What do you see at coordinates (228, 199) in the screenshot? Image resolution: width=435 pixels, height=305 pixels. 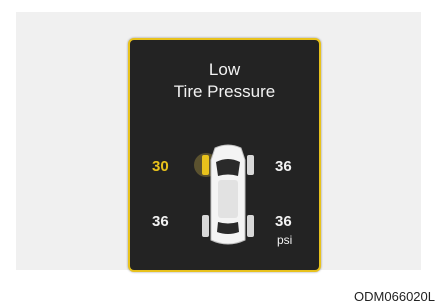 I see `car-roof` at bounding box center [228, 199].